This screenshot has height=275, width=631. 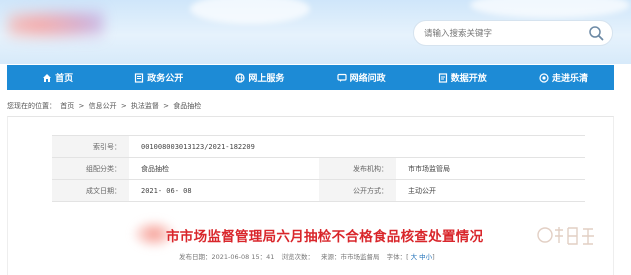 What do you see at coordinates (341, 77) in the screenshot?
I see `chat-icon` at bounding box center [341, 77].